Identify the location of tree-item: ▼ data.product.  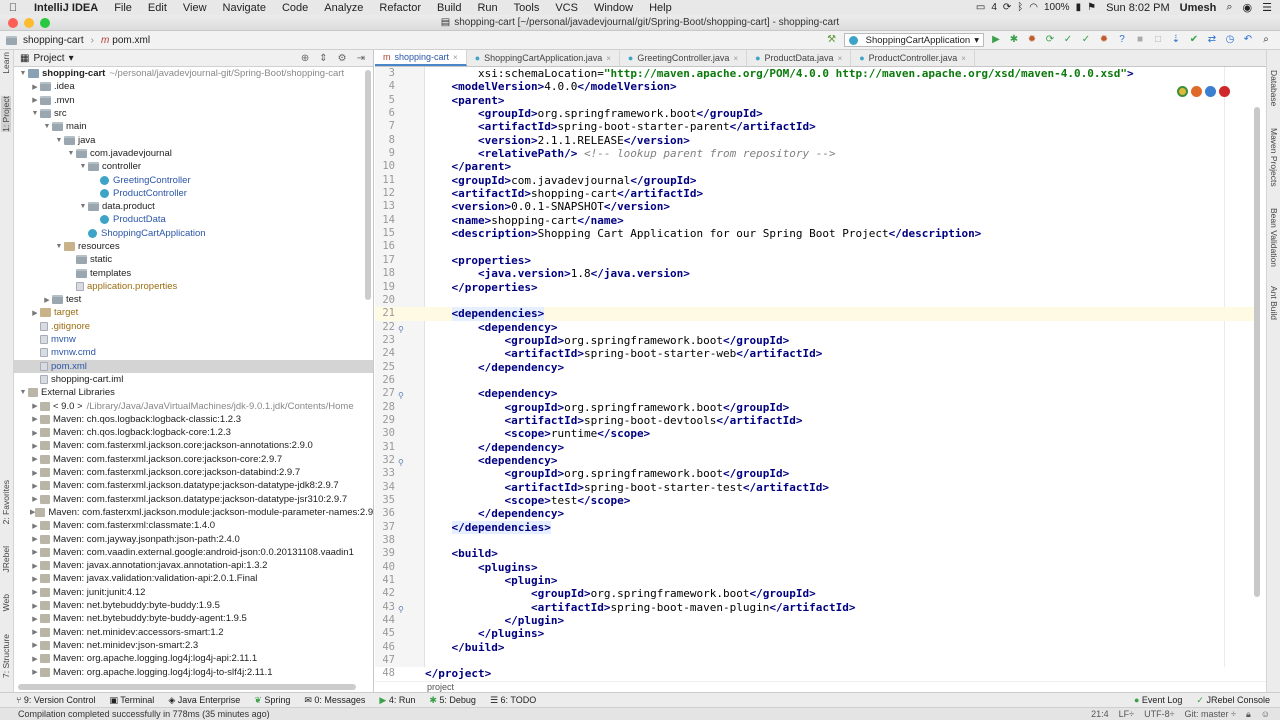
(193, 206).